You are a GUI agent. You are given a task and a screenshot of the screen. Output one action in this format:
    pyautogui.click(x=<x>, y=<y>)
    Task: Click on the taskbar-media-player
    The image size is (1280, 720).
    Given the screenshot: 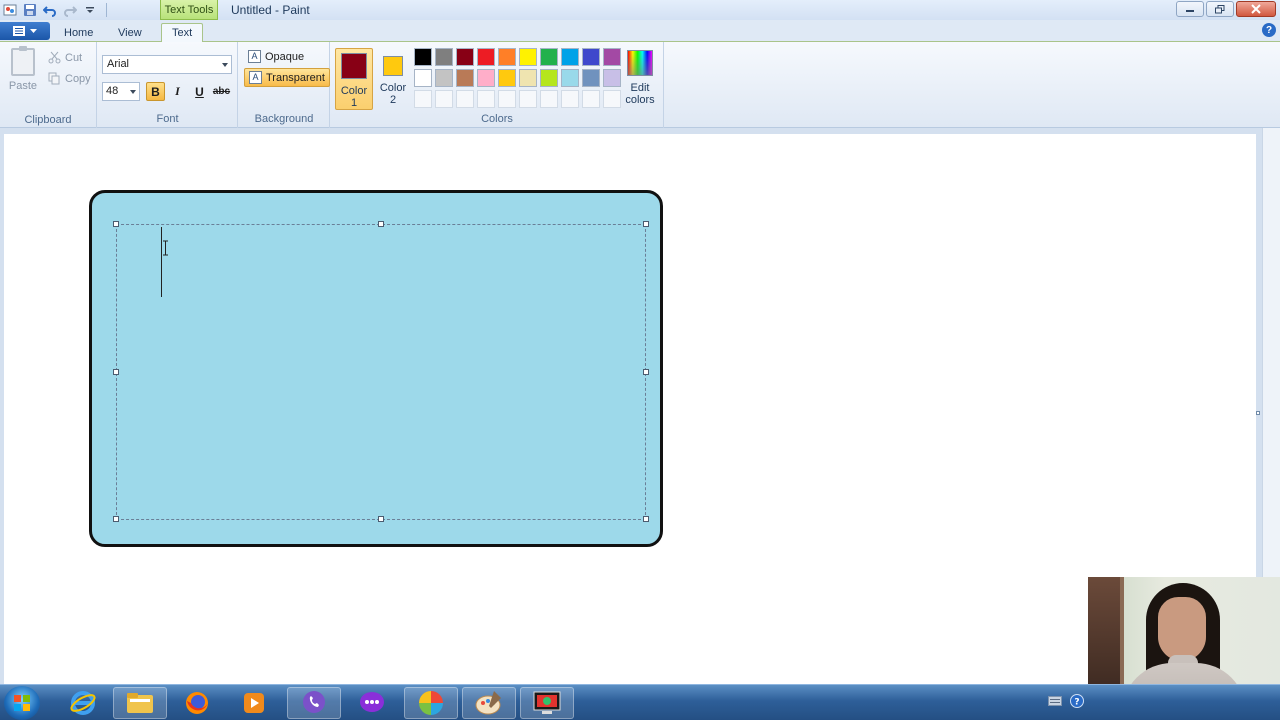 What is the action you would take?
    pyautogui.click(x=254, y=703)
    